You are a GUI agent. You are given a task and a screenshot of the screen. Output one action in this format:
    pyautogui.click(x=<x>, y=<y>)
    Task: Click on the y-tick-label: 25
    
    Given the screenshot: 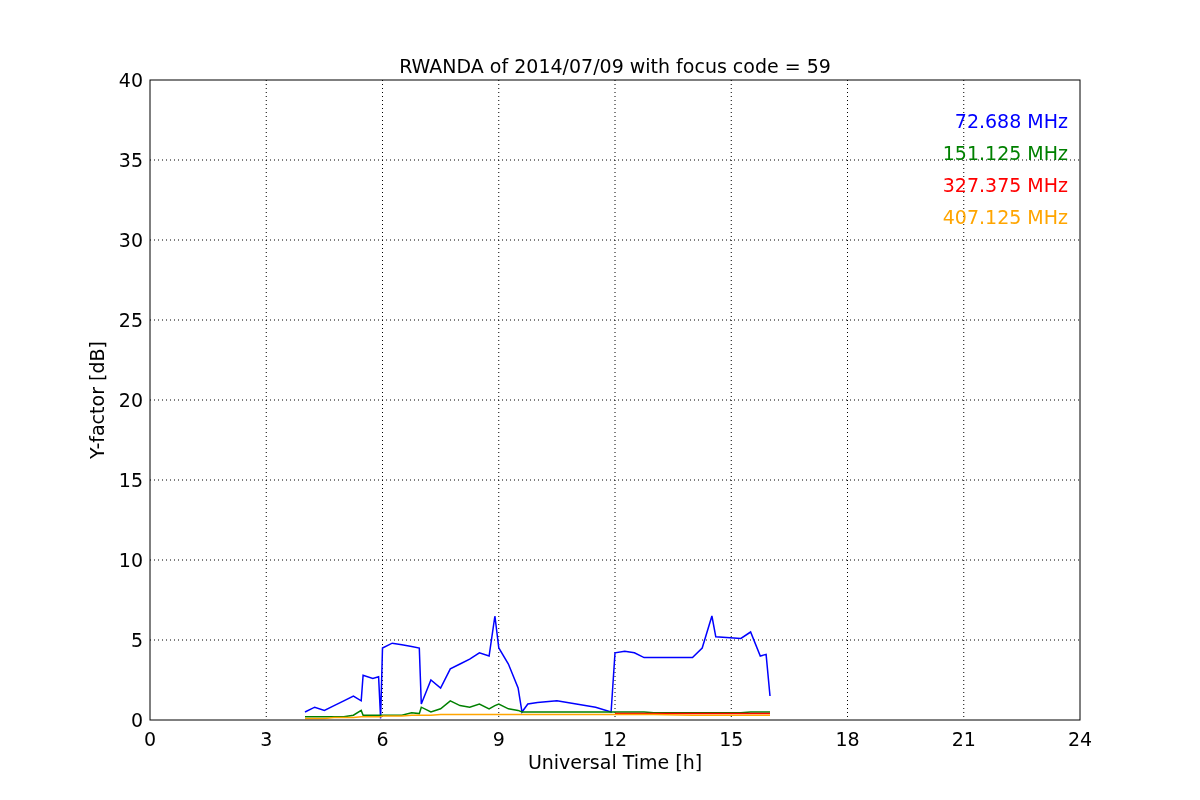 What is the action you would take?
    pyautogui.click(x=130, y=320)
    